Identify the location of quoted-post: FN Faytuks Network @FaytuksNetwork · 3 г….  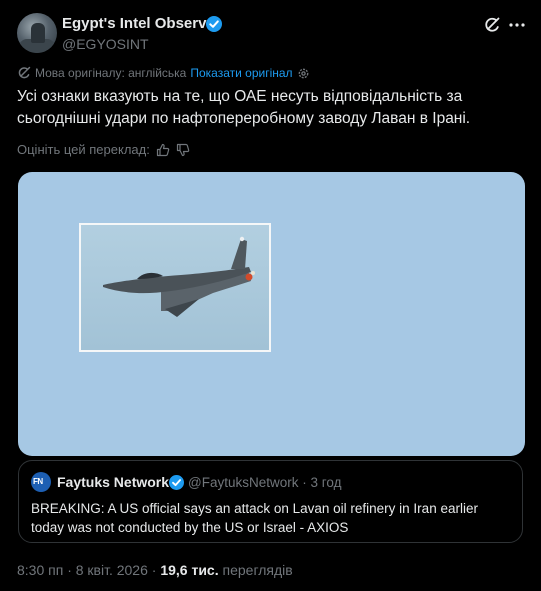
(270, 501).